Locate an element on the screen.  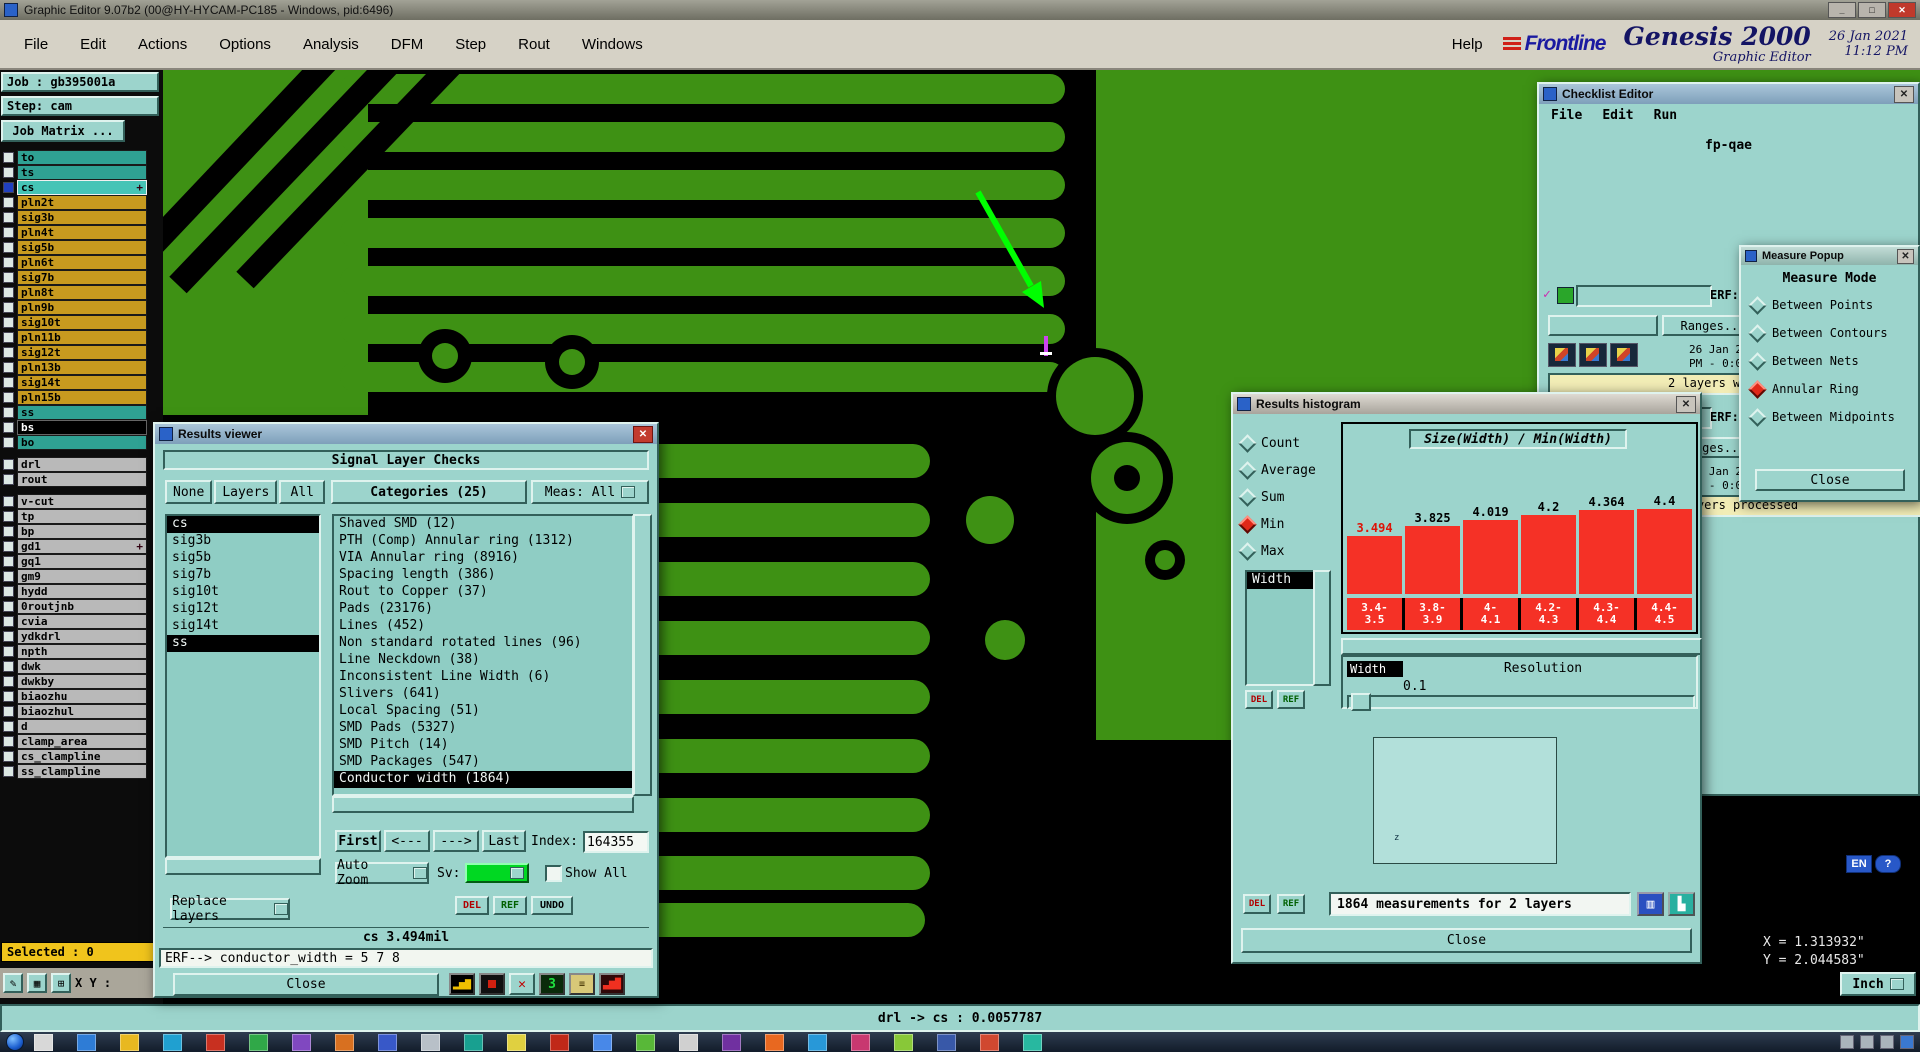
layer-row: ts is located at coordinates (81, 172).